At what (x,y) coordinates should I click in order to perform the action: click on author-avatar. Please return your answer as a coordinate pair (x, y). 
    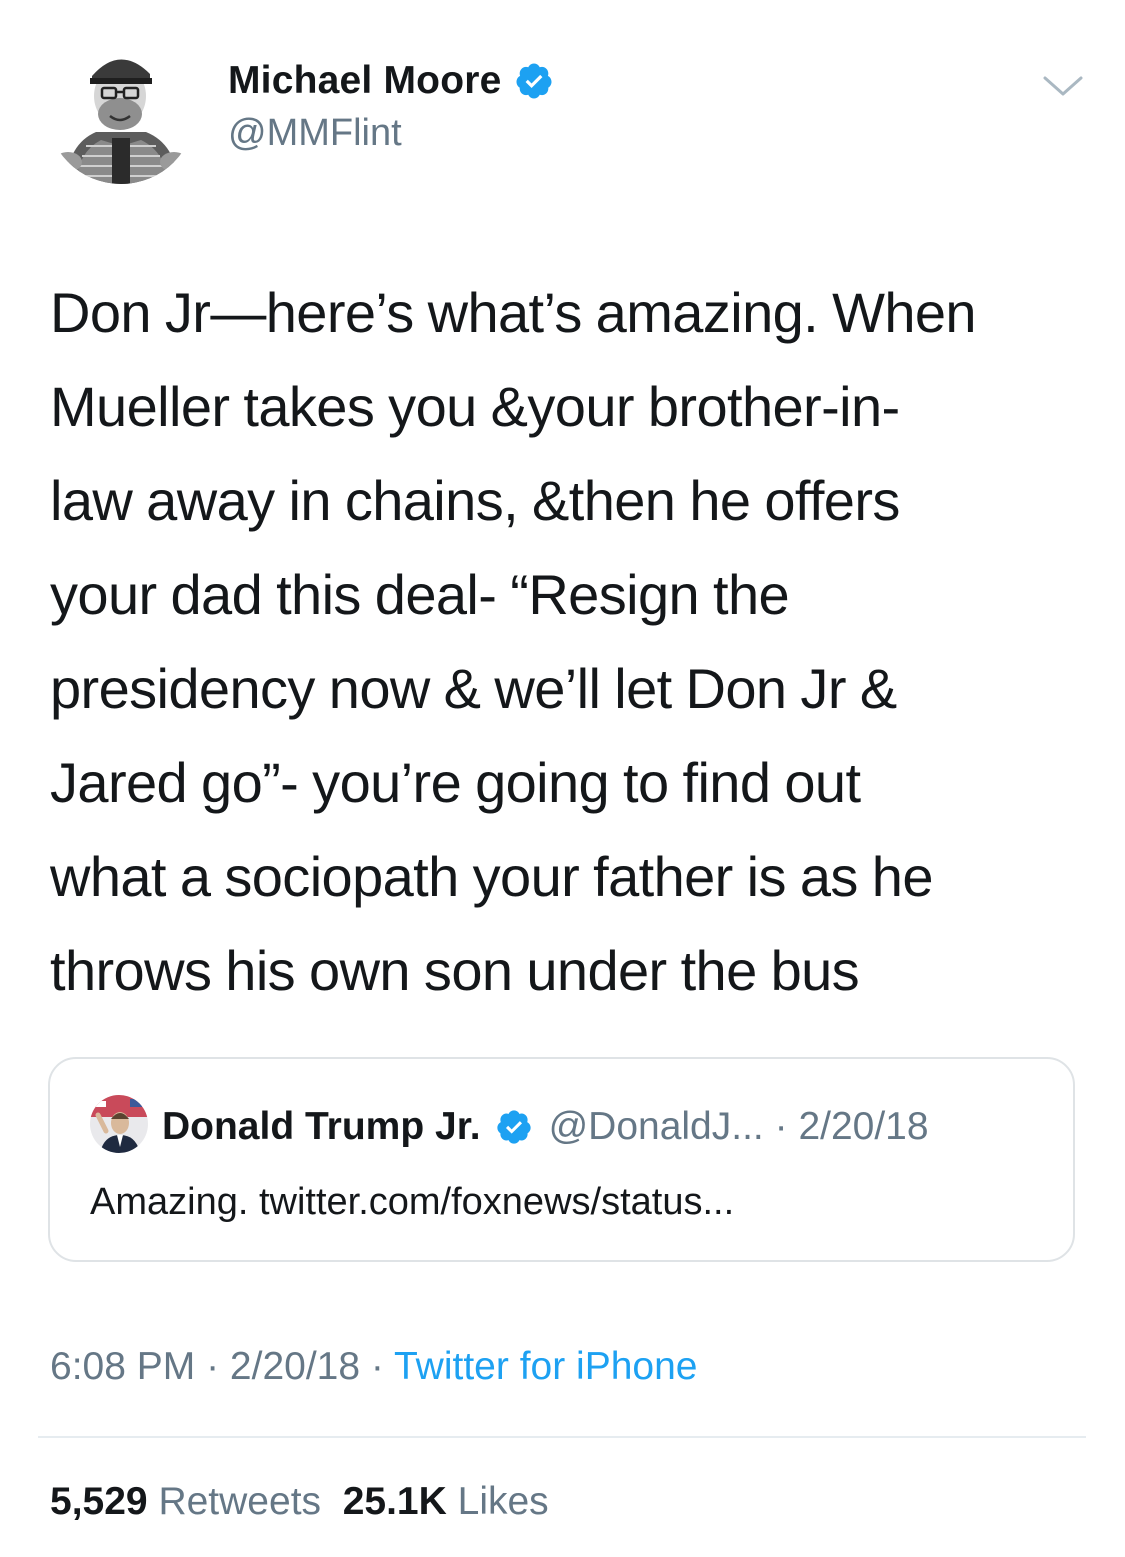
    Looking at the image, I should click on (121, 109).